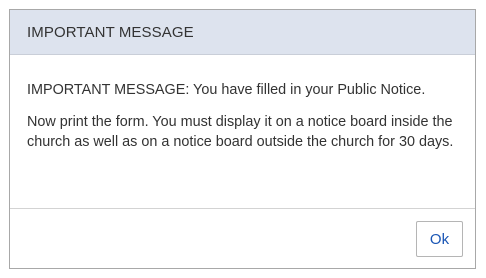 The image size is (486, 278). I want to click on dialog-title: IMPORTANT MESSAGE, so click(110, 32).